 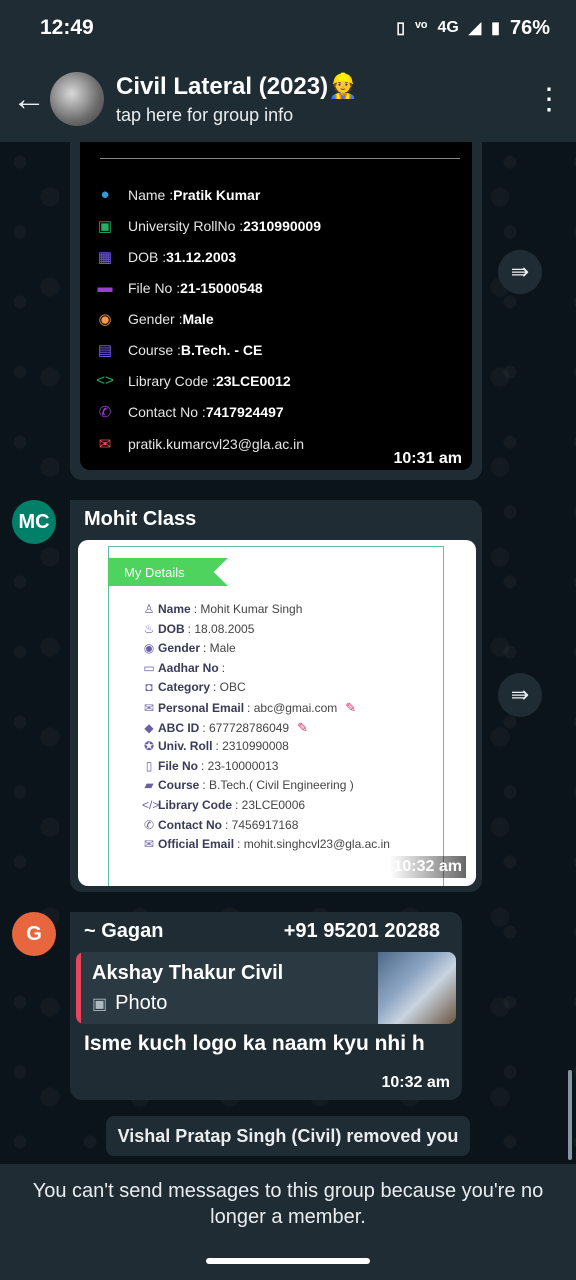 I want to click on detail-label: Name, so click(x=174, y=609).